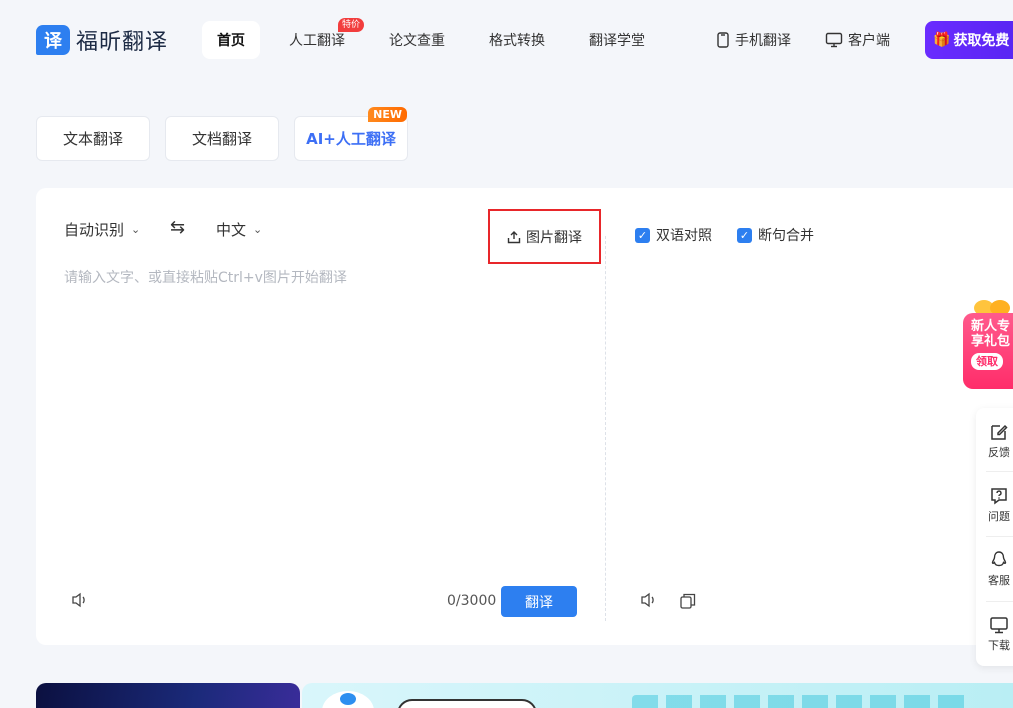  What do you see at coordinates (981, 41) in the screenshot?
I see `get-free-label: 获取免费` at bounding box center [981, 41].